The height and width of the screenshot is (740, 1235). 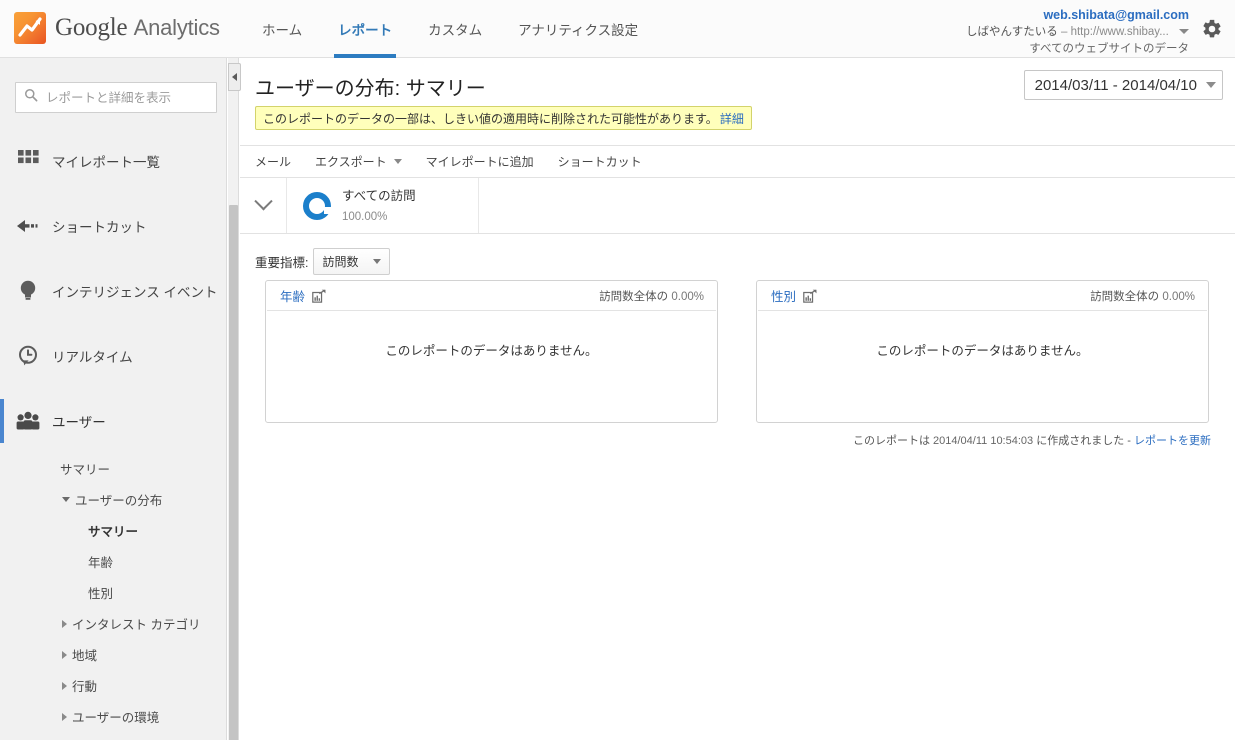 I want to click on analytics-logo-icon, so click(x=30, y=28).